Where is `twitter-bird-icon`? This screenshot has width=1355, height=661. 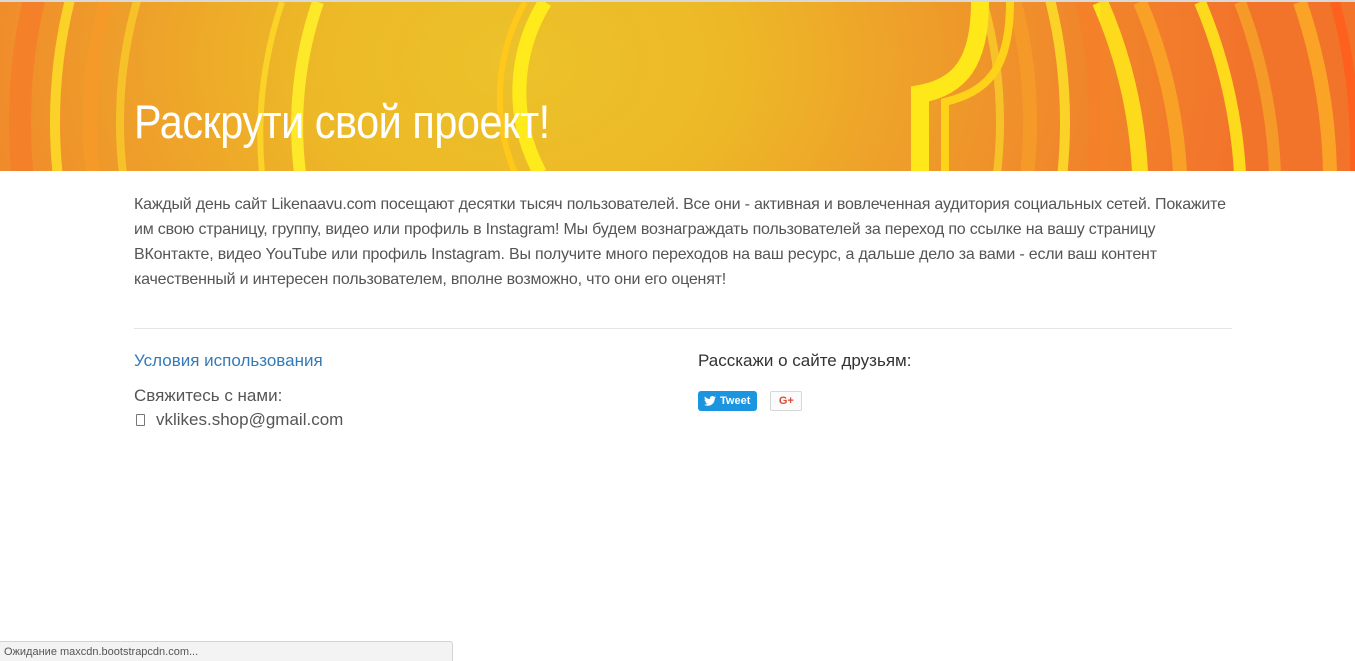
twitter-bird-icon is located at coordinates (710, 401).